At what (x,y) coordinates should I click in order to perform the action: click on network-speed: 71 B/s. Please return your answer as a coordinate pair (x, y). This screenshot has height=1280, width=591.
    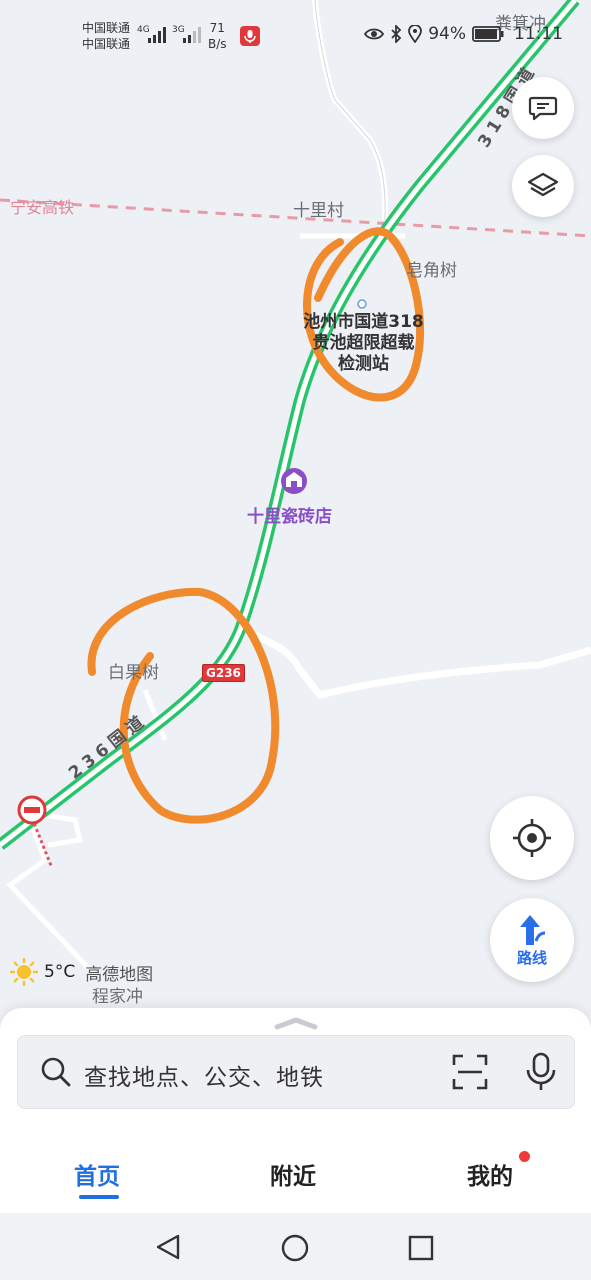
    Looking at the image, I should click on (217, 36).